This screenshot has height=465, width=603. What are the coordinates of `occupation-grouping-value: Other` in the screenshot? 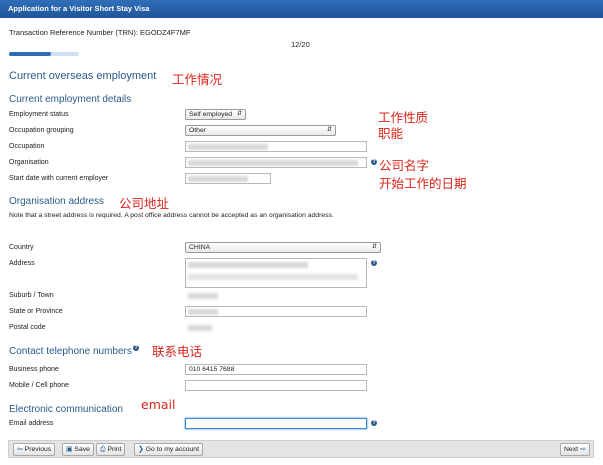 It's located at (197, 130).